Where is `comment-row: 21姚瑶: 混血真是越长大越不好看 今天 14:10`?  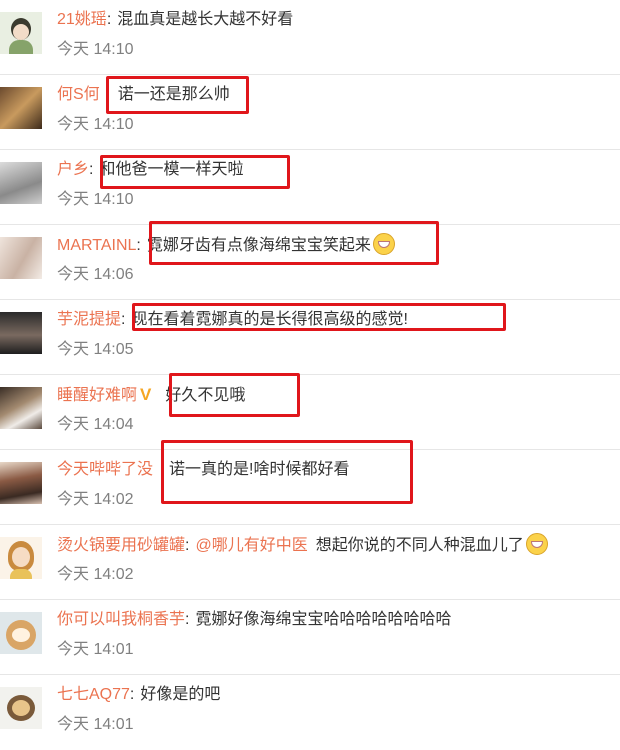 comment-row: 21姚瑶: 混血真是越长大越不好看 今天 14:10 is located at coordinates (310, 37).